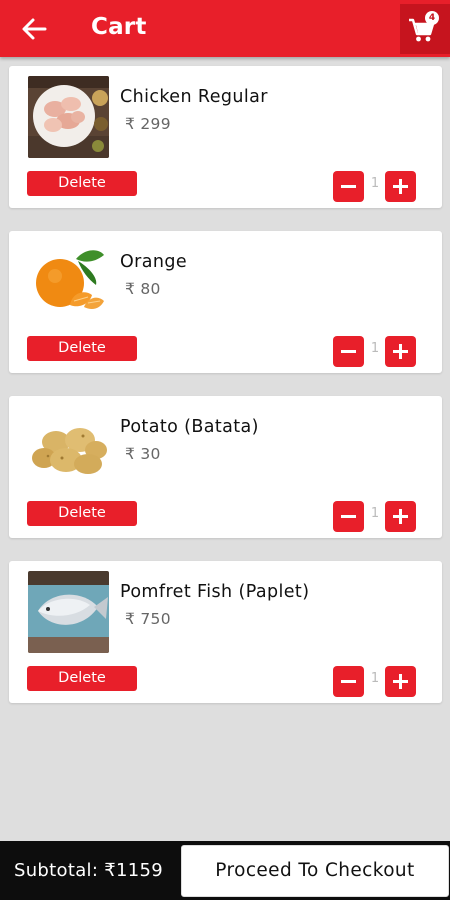  I want to click on checkout-button-label: Proceed To Checkout, so click(315, 870).